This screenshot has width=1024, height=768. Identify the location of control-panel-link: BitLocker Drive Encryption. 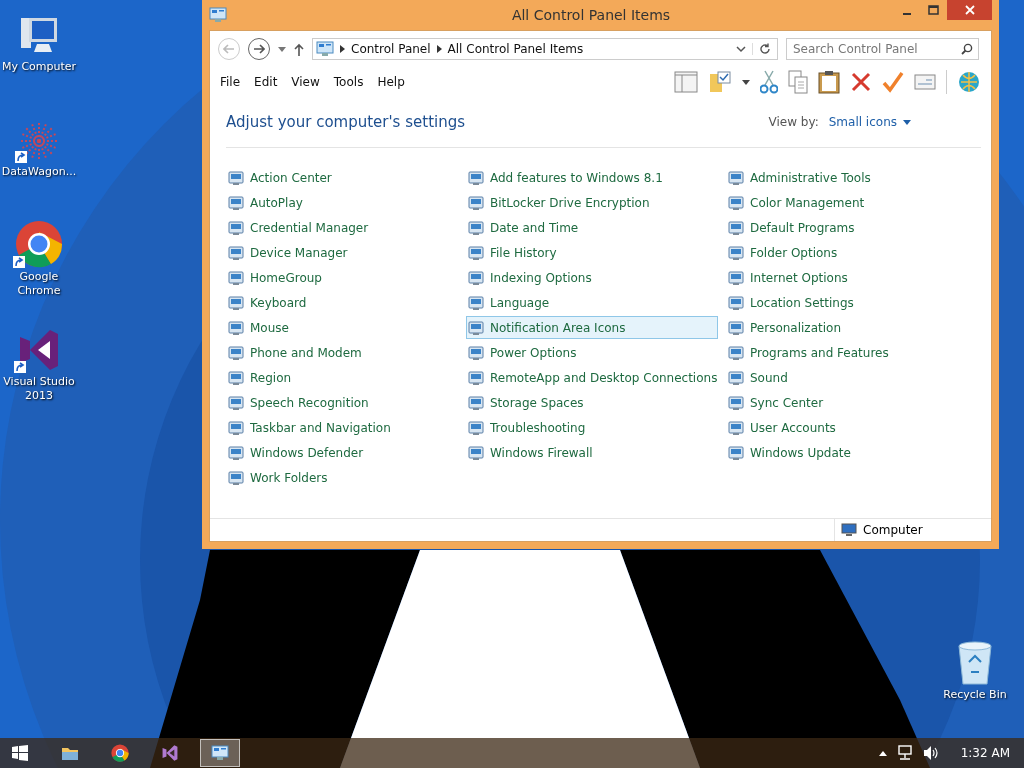
(592, 202).